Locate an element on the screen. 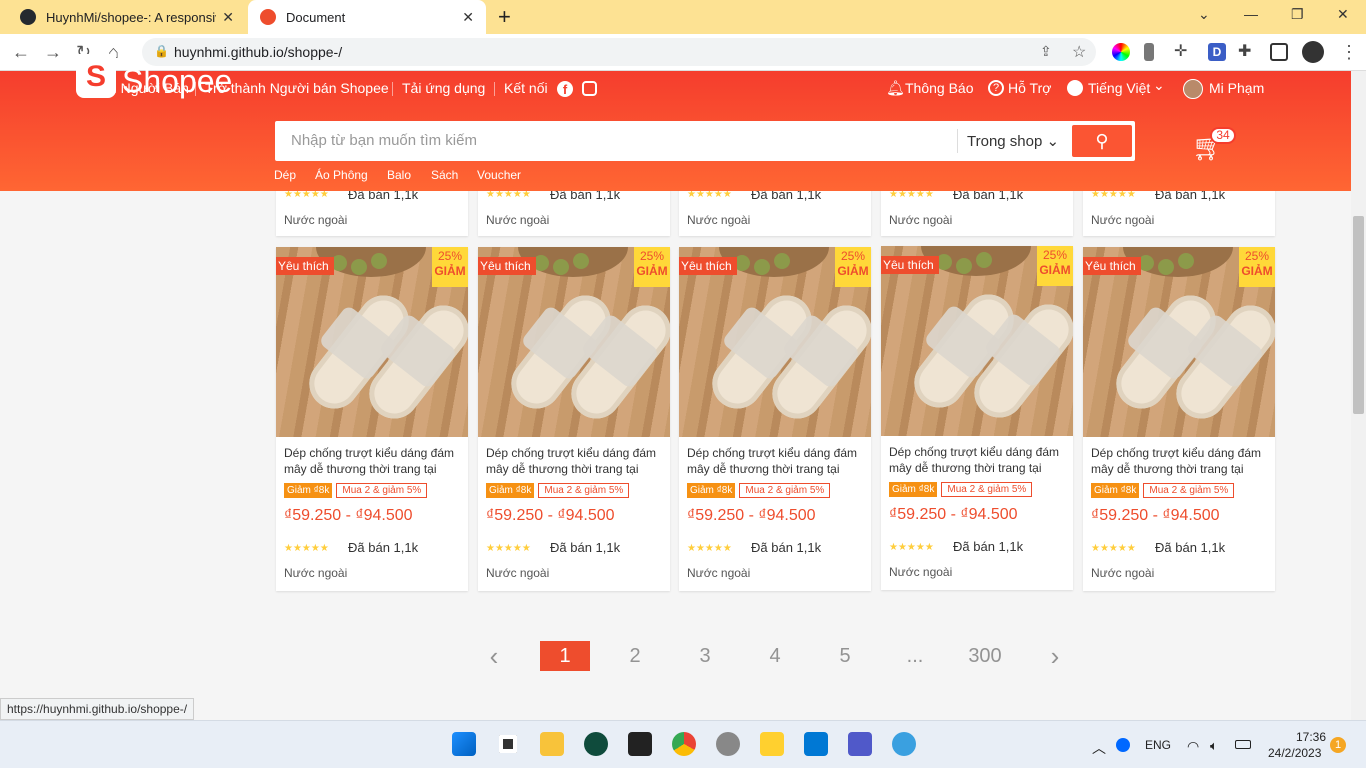 The height and width of the screenshot is (768, 1366). minimize-icon: — is located at coordinates (1251, 14).